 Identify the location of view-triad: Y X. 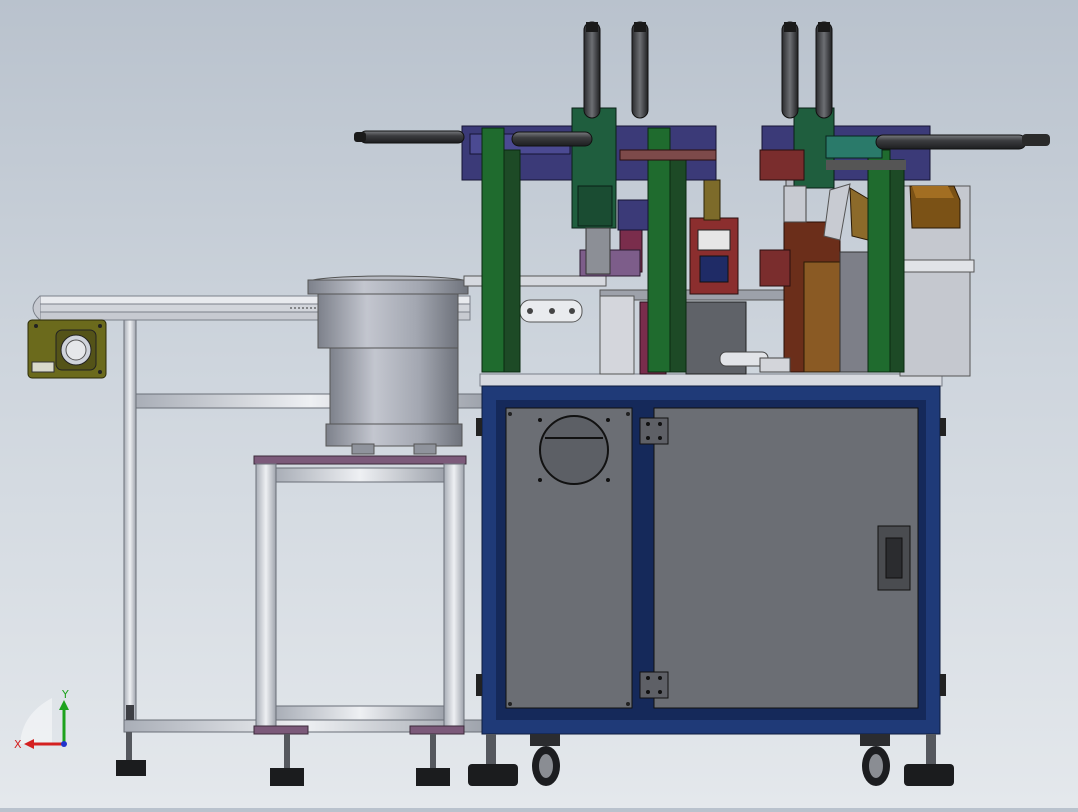
(47, 721).